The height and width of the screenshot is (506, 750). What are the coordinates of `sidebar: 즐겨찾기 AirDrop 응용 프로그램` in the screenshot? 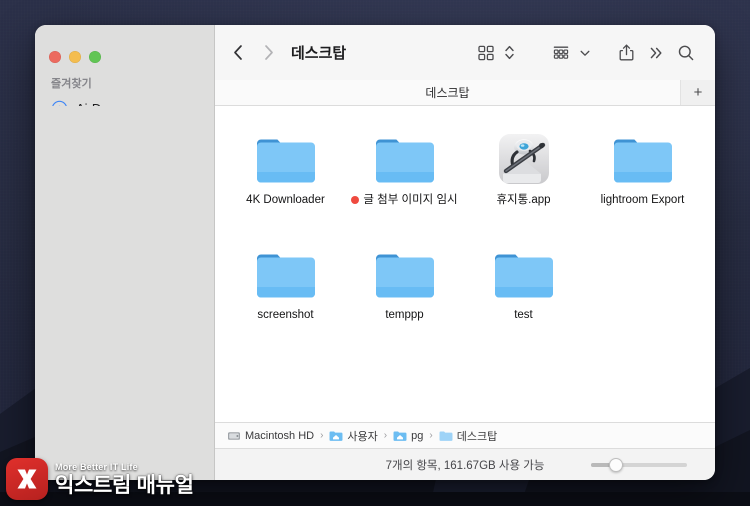 It's located at (125, 65).